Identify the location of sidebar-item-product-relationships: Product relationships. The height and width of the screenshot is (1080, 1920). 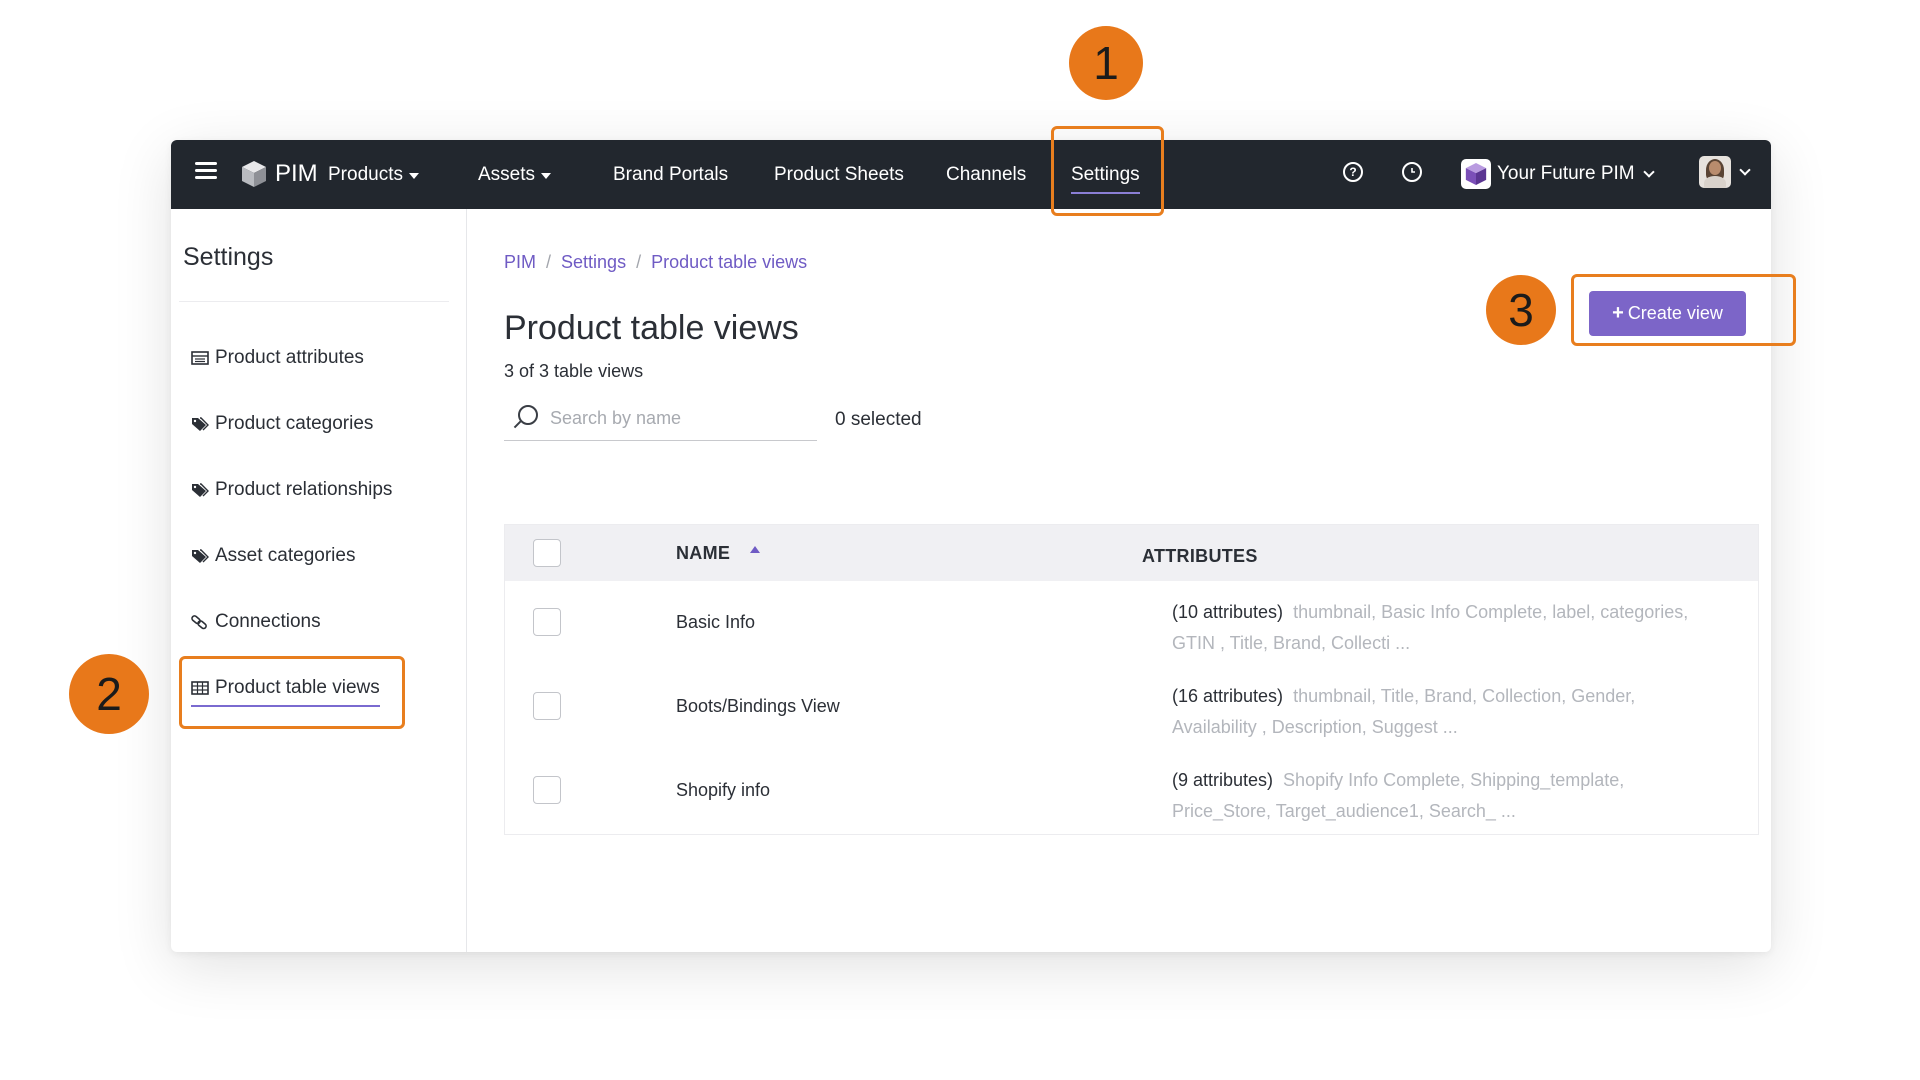
(291, 490).